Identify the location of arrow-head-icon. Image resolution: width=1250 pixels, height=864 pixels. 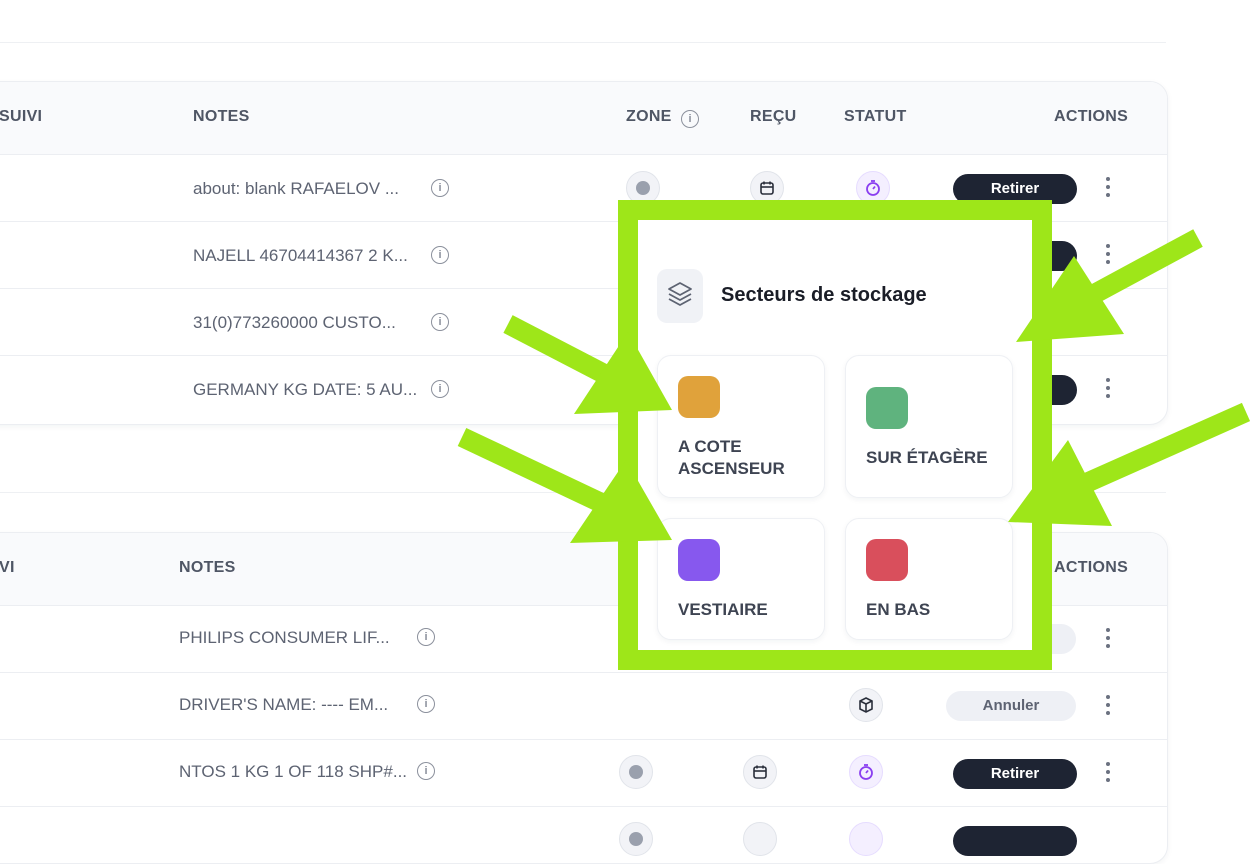
(1070, 299).